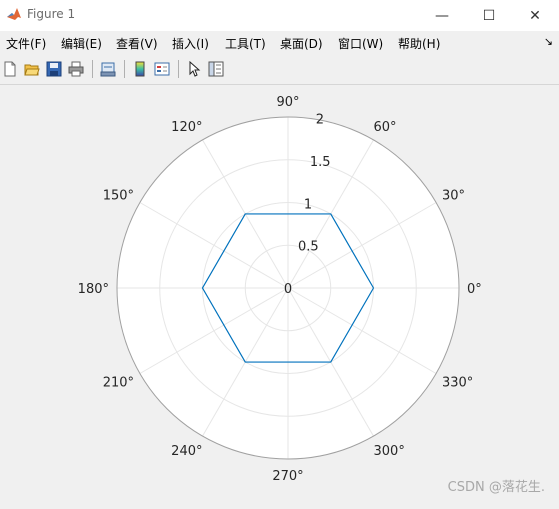 The height and width of the screenshot is (509, 559). Describe the element at coordinates (301, 43) in the screenshot. I see `menu-desktop: 桌面(D)` at that location.